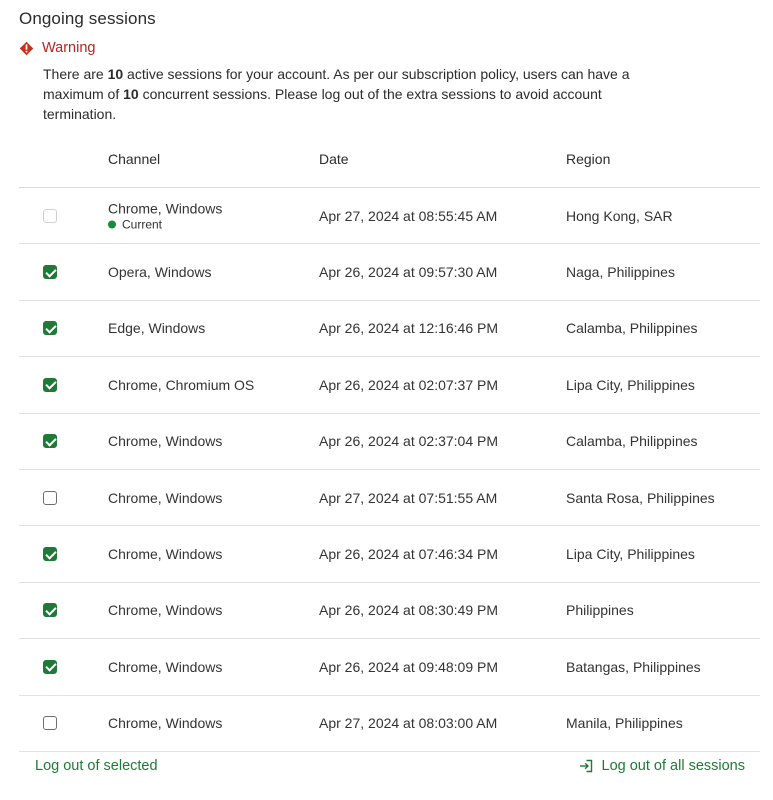  What do you see at coordinates (633, 666) in the screenshot?
I see `region-cell: Batangas, Philippines` at bounding box center [633, 666].